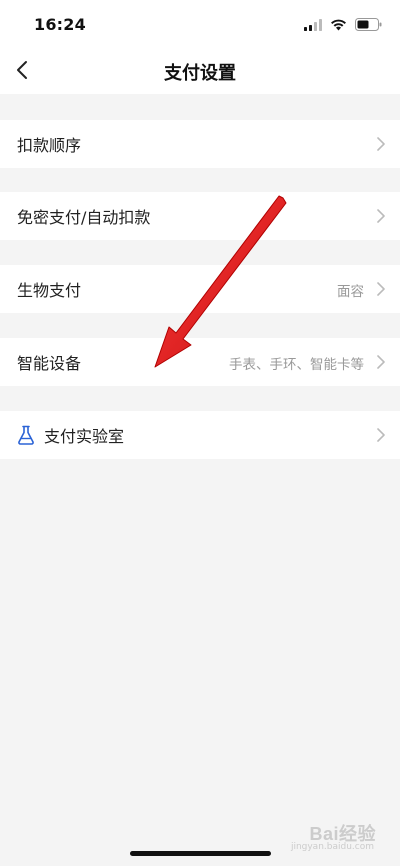  Describe the element at coordinates (84, 436) in the screenshot. I see `settings-item-label: 支付实验室` at that location.